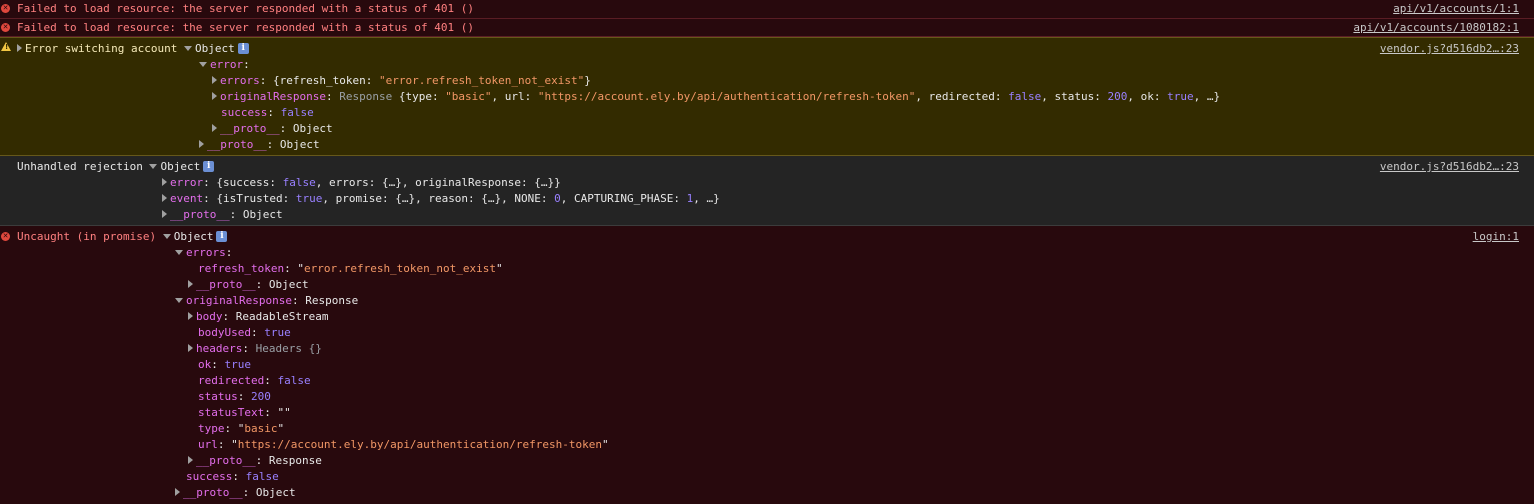 The image size is (1534, 504). What do you see at coordinates (203, 253) in the screenshot?
I see `tree-node-errors: errors:` at bounding box center [203, 253].